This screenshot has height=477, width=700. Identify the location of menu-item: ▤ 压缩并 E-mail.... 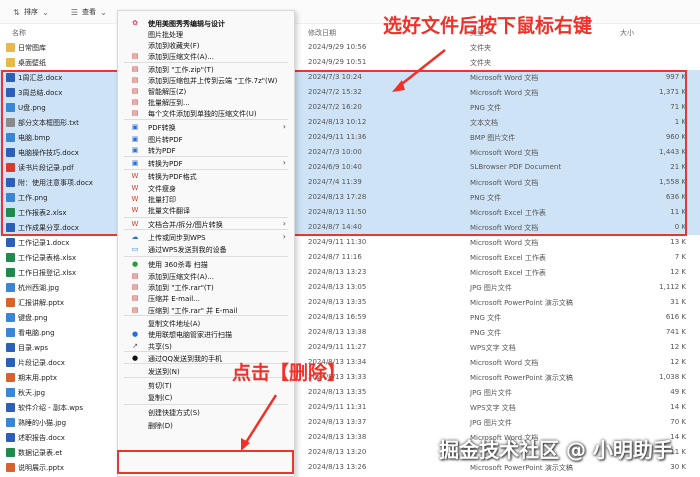
(206, 298).